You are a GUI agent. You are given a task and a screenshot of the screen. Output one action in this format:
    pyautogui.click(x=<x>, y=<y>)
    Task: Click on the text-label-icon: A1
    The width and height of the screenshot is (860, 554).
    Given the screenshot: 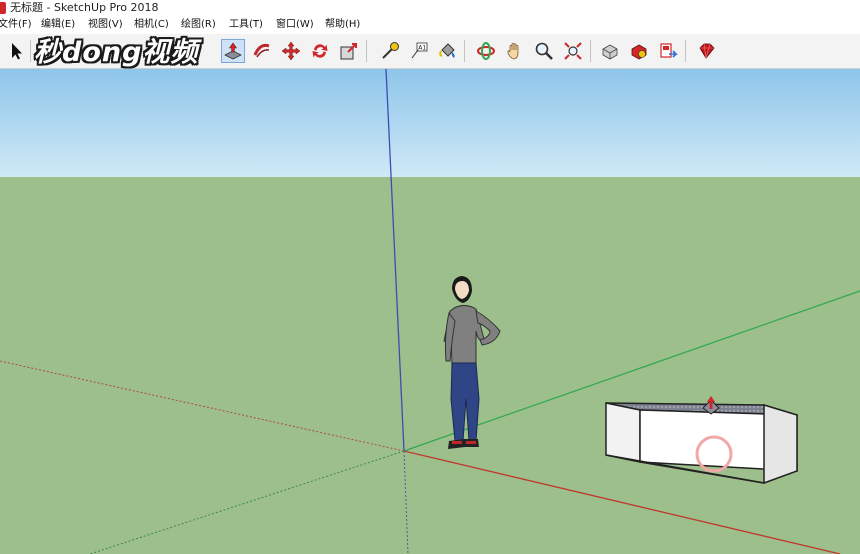 What is the action you would take?
    pyautogui.click(x=419, y=51)
    